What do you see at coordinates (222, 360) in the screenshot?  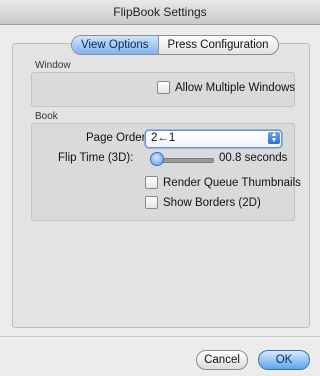 I see `cancel-button: Cancel` at bounding box center [222, 360].